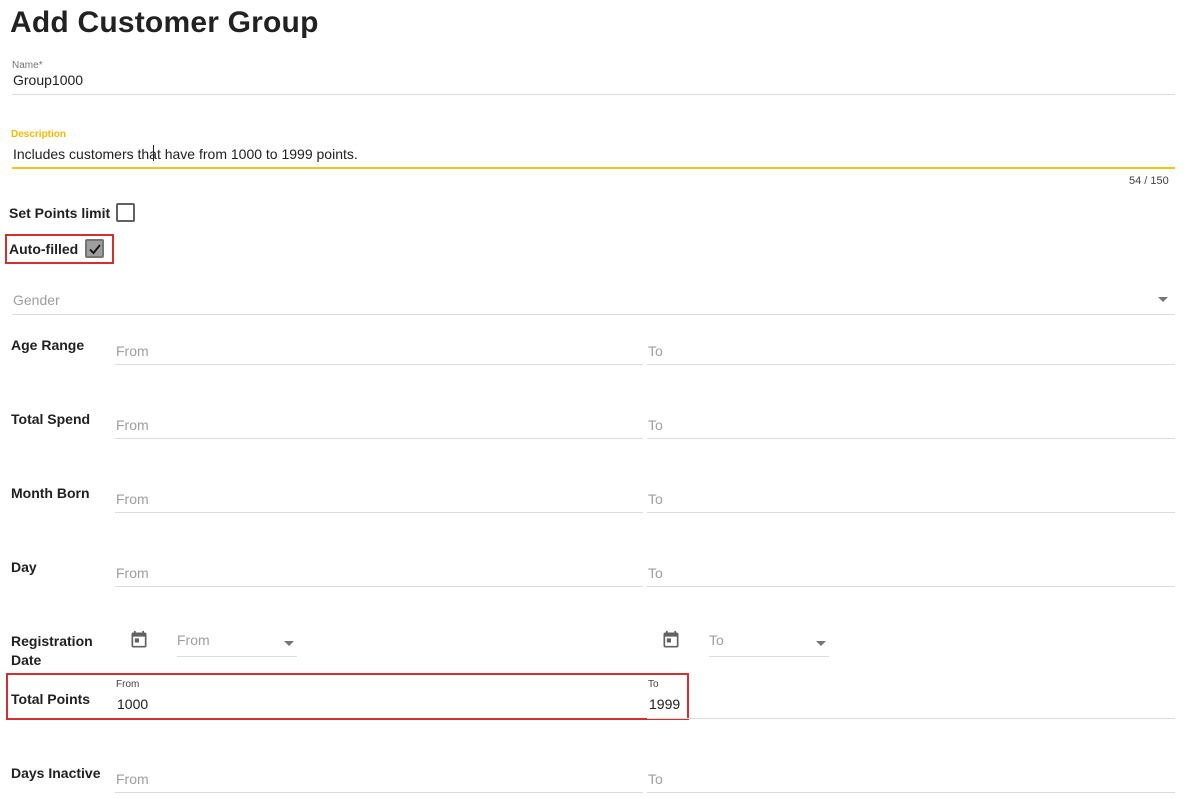 Image resolution: width=1189 pixels, height=799 pixels. Describe the element at coordinates (44, 249) in the screenshot. I see `auto-filled-label: Auto-filled` at that location.